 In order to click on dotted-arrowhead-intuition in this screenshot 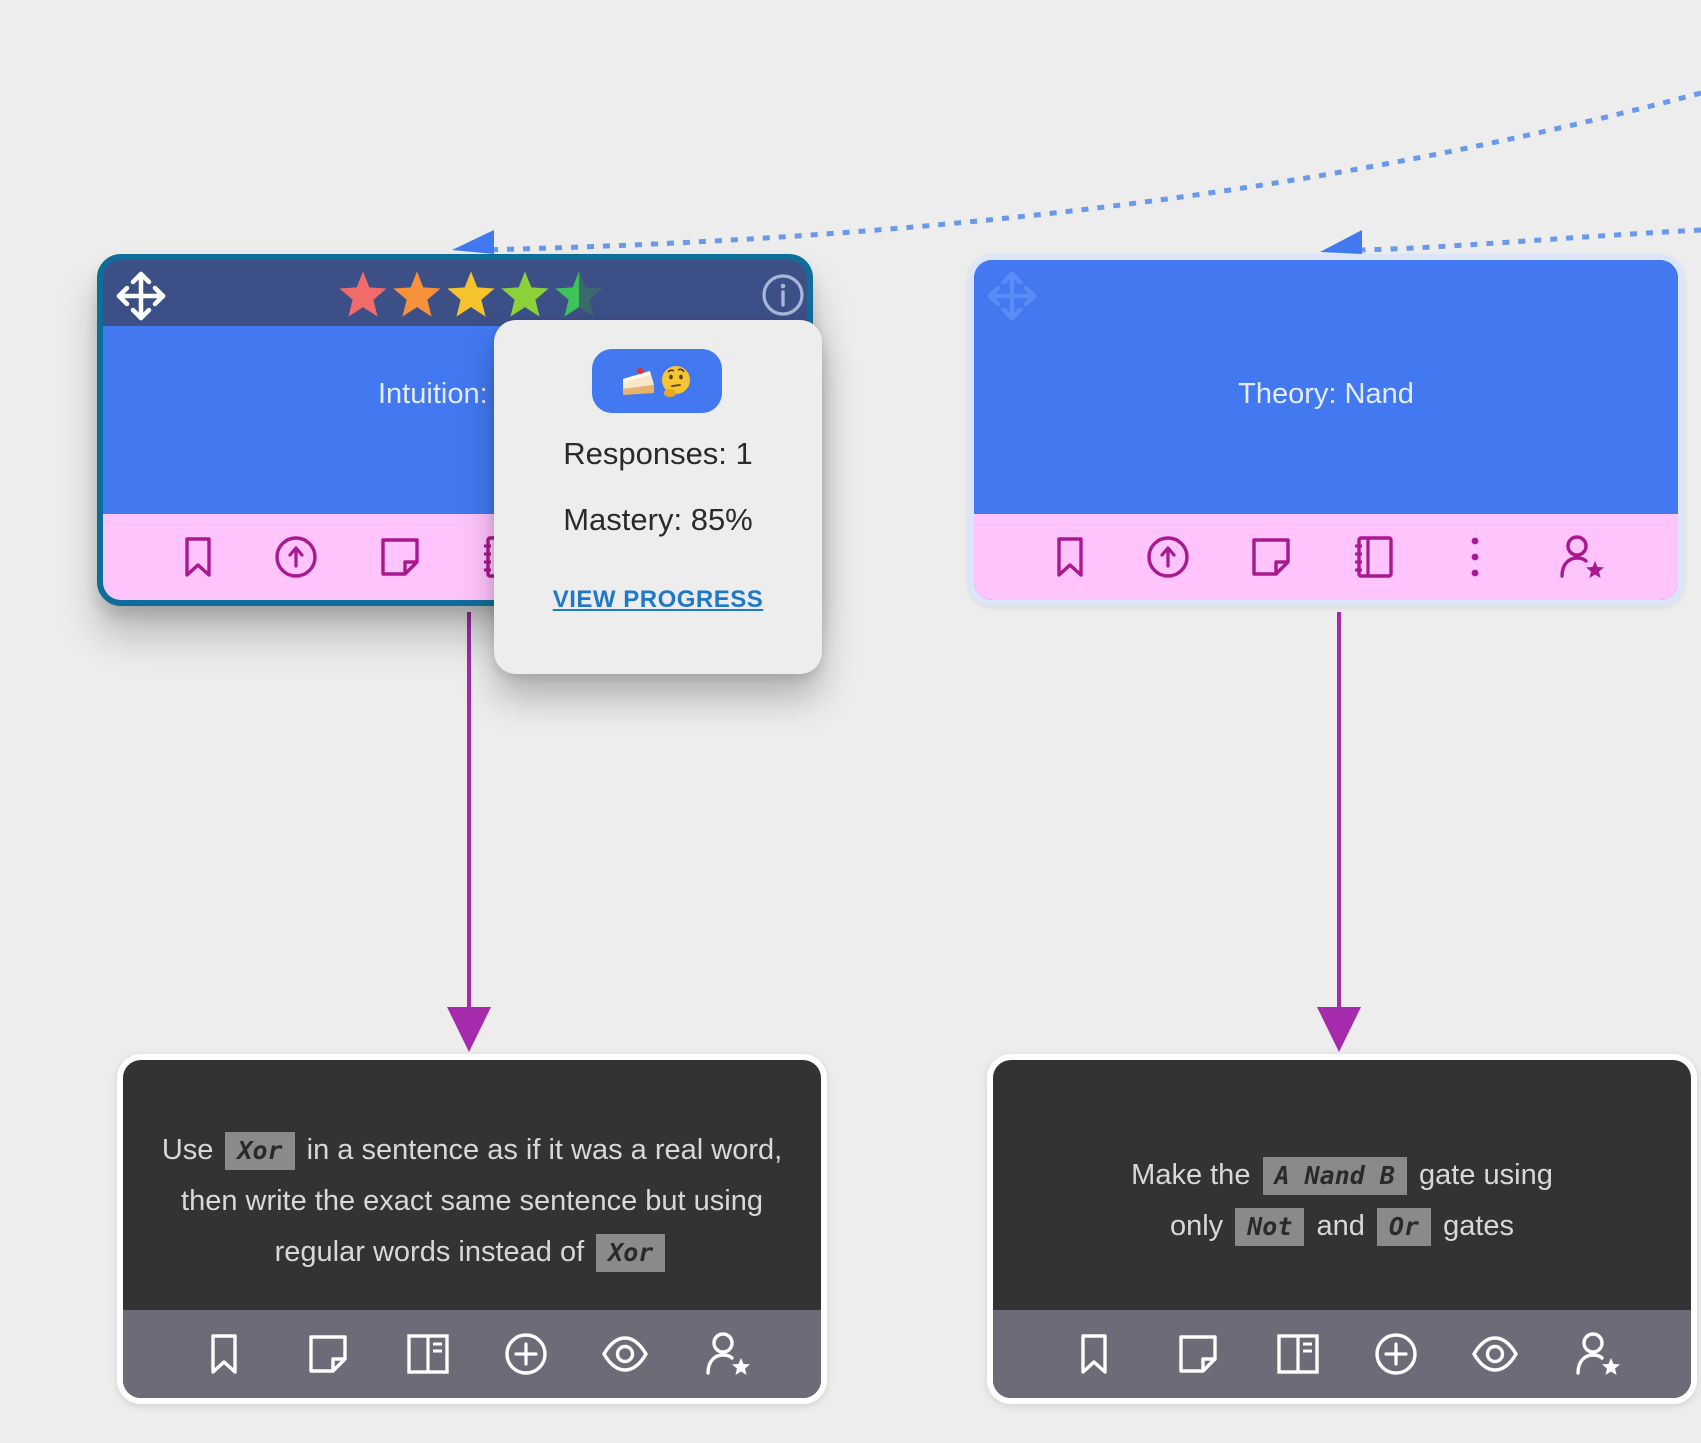, I will do `click(473, 242)`.